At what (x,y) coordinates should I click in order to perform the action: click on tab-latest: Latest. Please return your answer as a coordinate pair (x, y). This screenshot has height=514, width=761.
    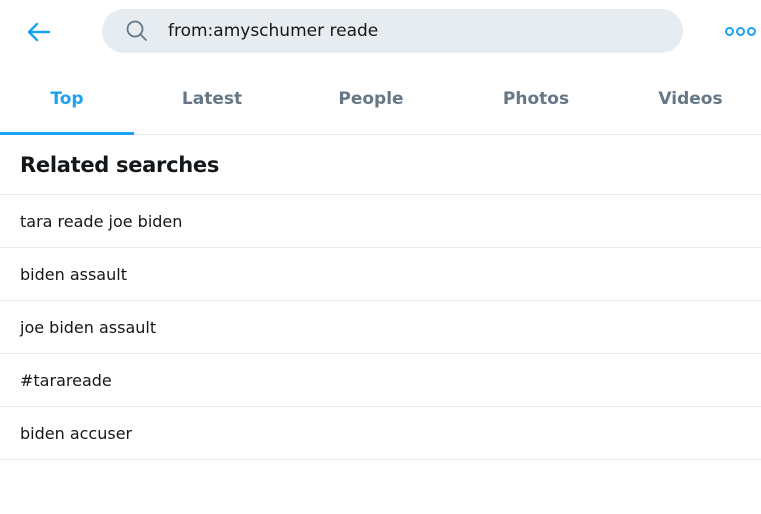
    Looking at the image, I should click on (212, 99).